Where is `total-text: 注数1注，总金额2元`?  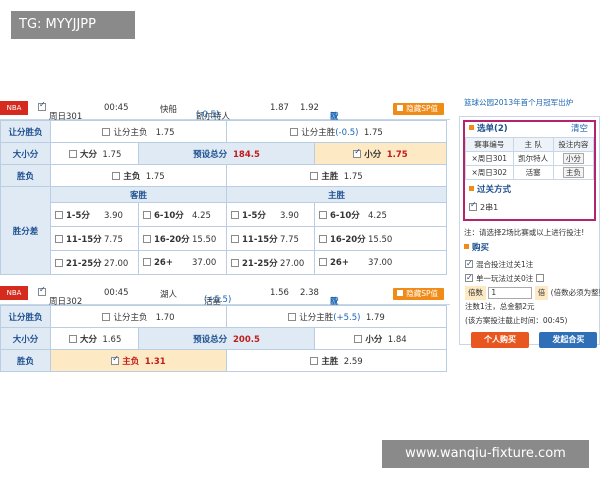 total-text: 注数1注，总金额2元 is located at coordinates (500, 306).